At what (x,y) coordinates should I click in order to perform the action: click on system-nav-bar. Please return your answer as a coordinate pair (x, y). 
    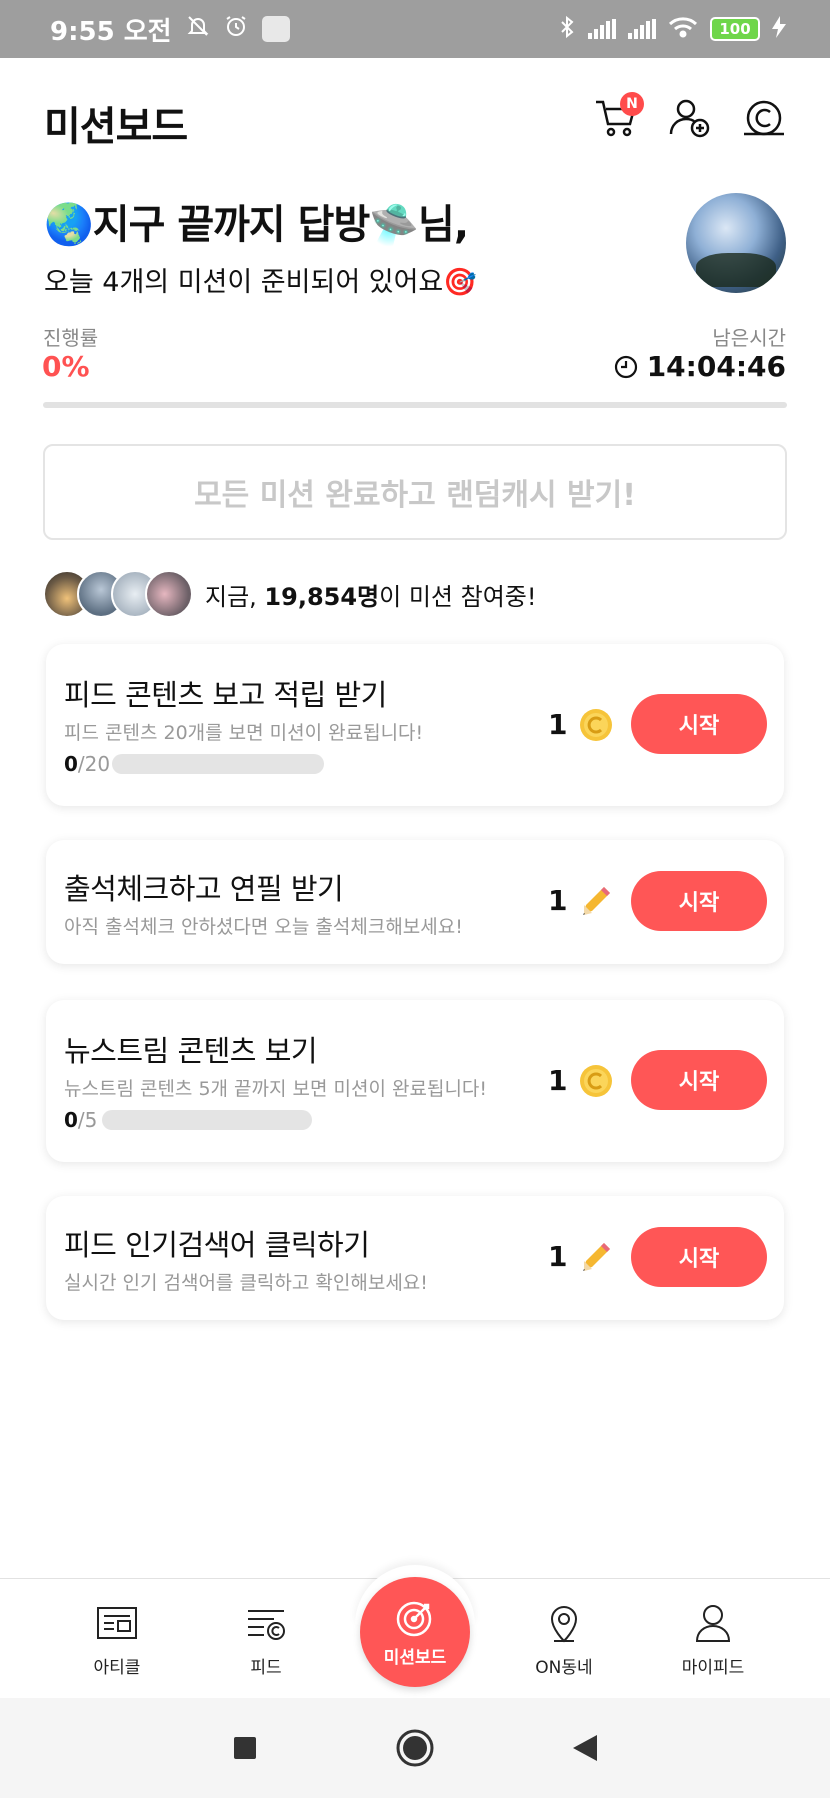
    Looking at the image, I should click on (415, 1748).